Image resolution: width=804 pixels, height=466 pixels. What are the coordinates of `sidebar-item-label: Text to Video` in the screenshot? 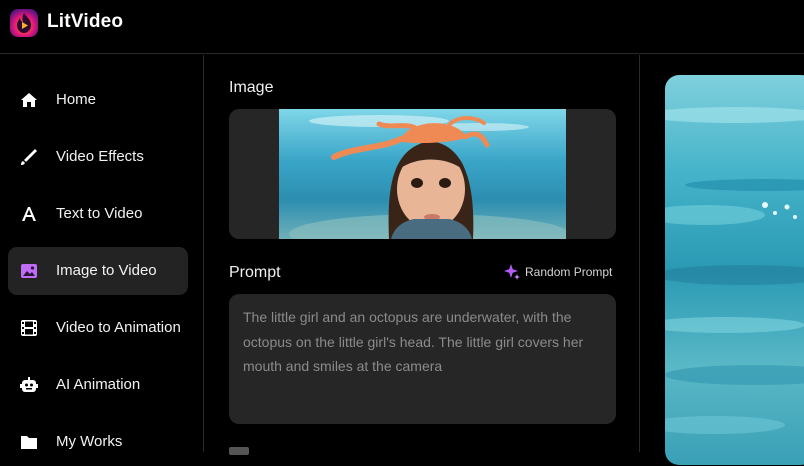 It's located at (99, 213).